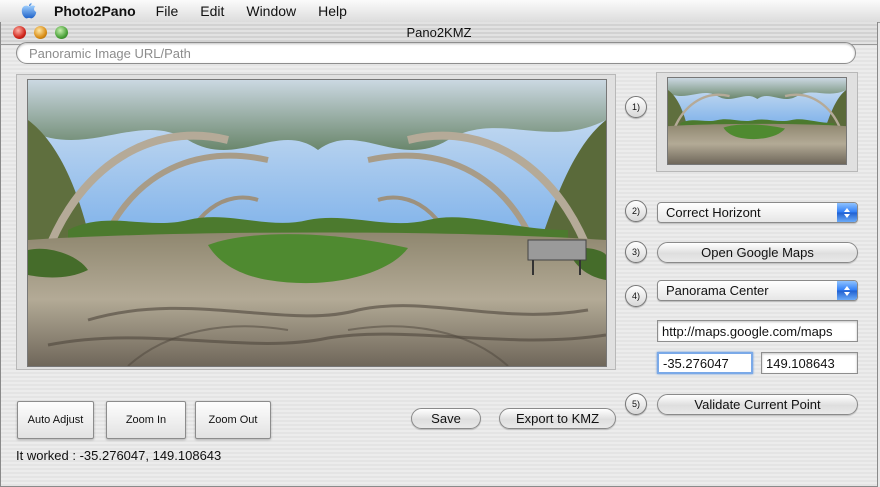 This screenshot has width=880, height=487. Describe the element at coordinates (212, 11) in the screenshot. I see `menu-edit: Edit` at that location.